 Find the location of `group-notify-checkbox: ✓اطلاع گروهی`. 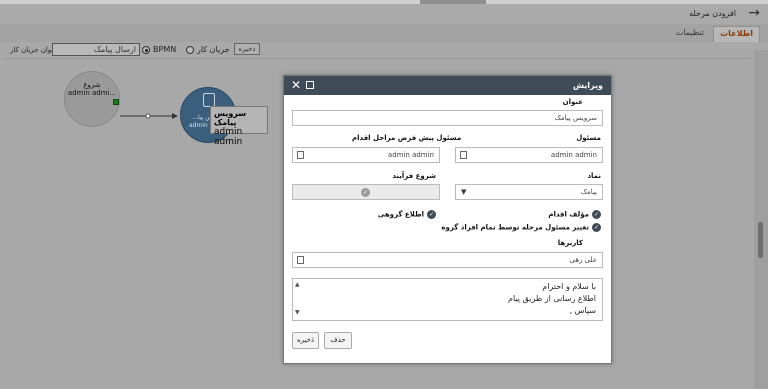

group-notify-checkbox: ✓اطلاع گروهی is located at coordinates (407, 214).